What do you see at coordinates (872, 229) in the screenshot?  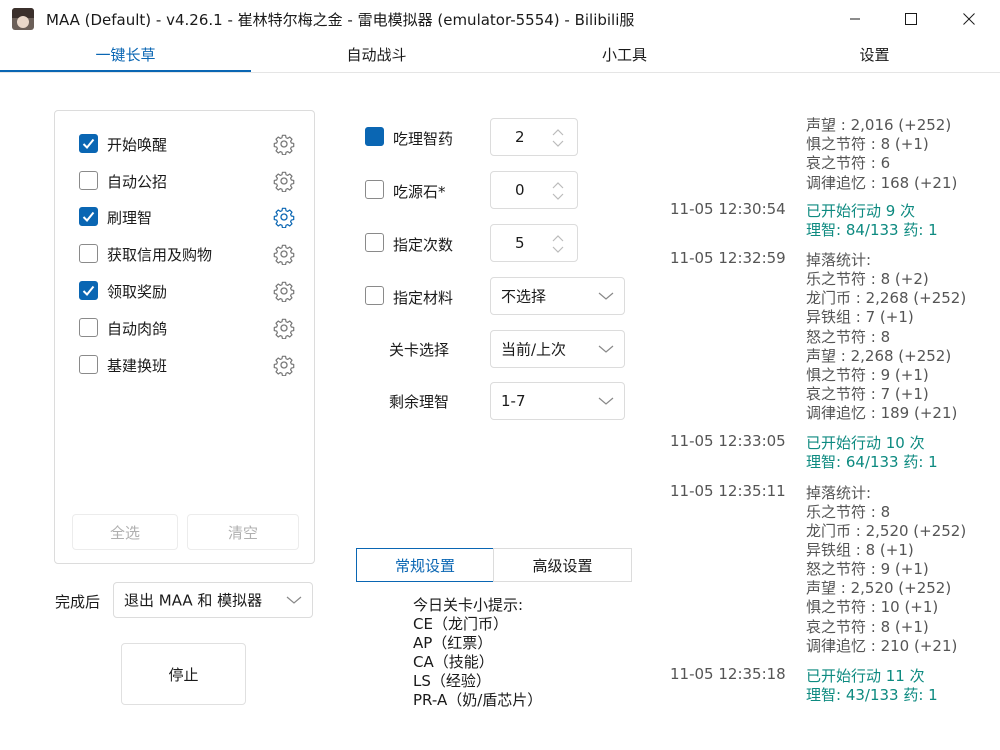 I see `log-line: 理智: 84/133 药: 1` at bounding box center [872, 229].